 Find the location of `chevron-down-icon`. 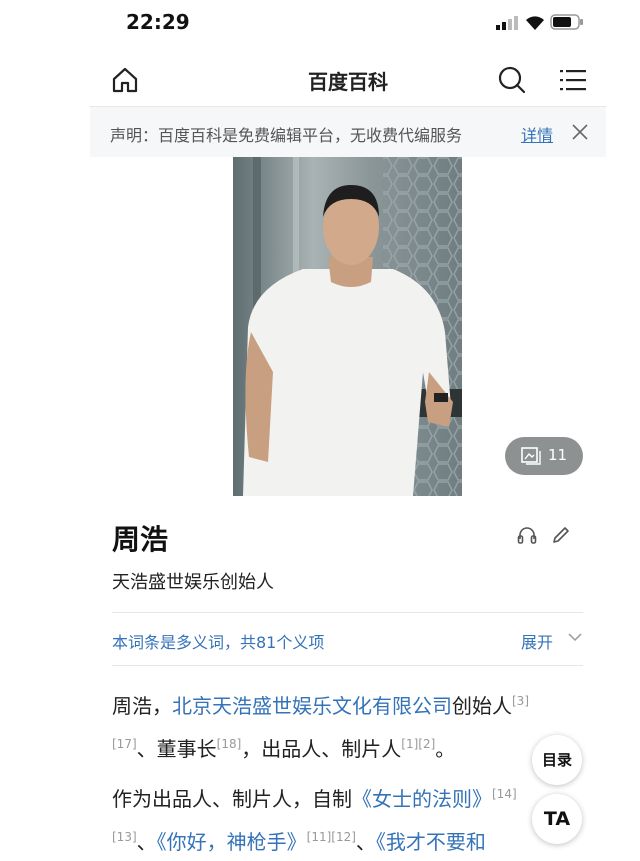

chevron-down-icon is located at coordinates (575, 637).